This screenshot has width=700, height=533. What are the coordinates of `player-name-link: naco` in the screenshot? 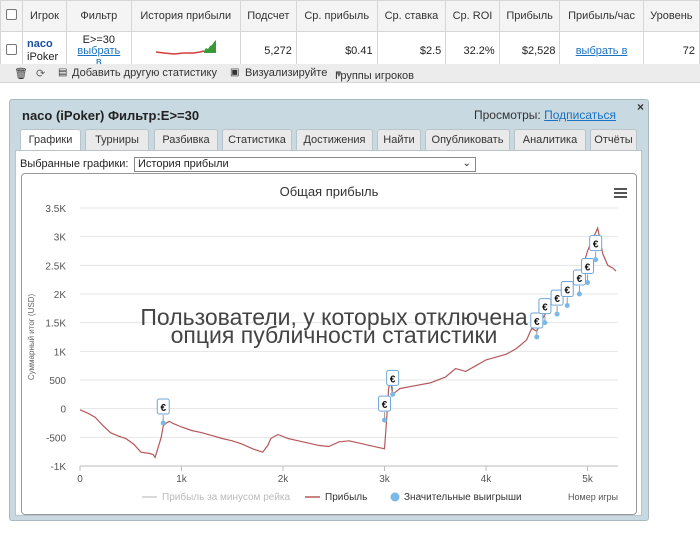 It's located at (44, 44).